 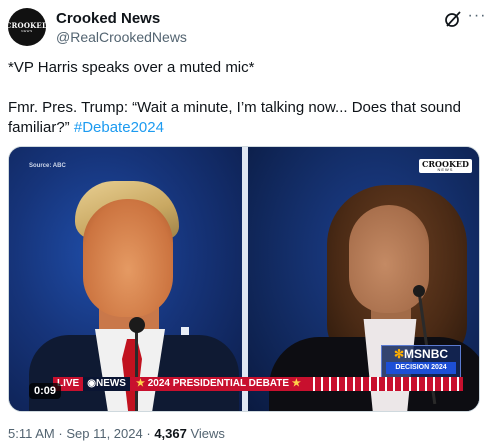 What do you see at coordinates (170, 433) in the screenshot?
I see `views-count: 4,367` at bounding box center [170, 433].